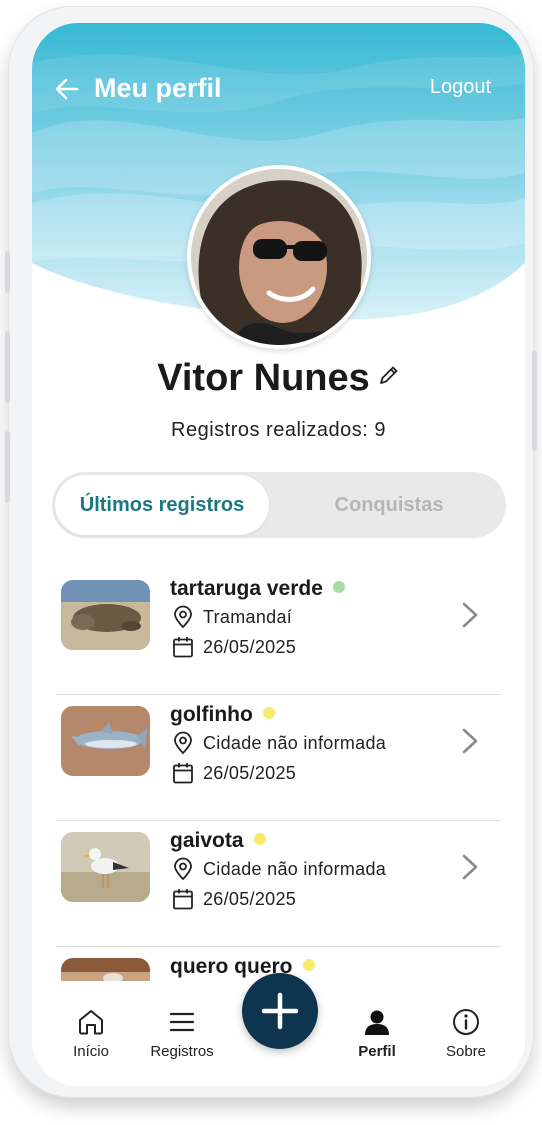 The image size is (542, 1125). I want to click on profile-name-row: Vitor Nunes, so click(278, 381).